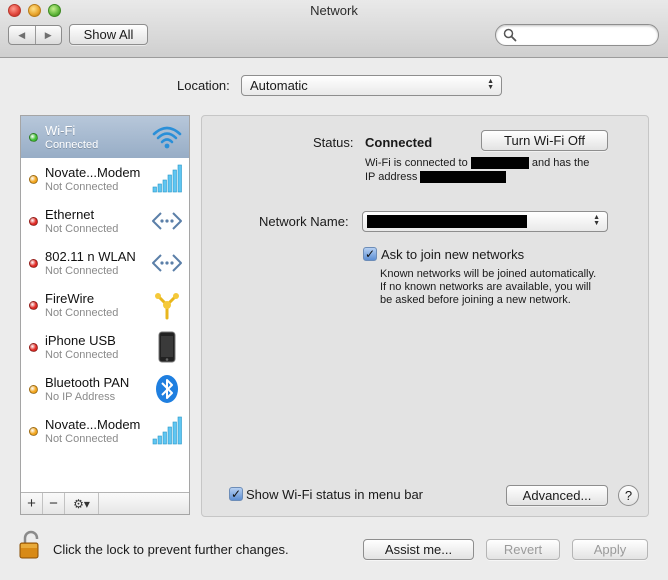 The width and height of the screenshot is (668, 580). What do you see at coordinates (82, 503) in the screenshot?
I see `service-actions-gear-button: ⚙▾` at bounding box center [82, 503].